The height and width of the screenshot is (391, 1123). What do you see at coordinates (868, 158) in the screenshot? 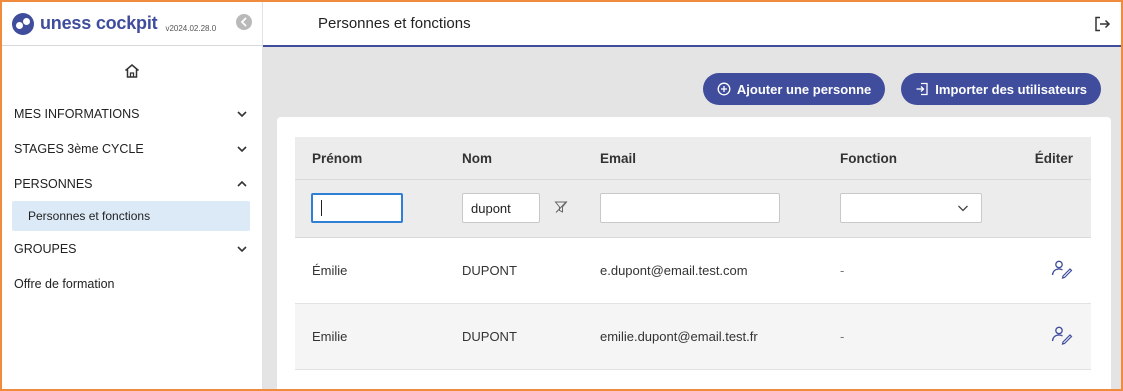
I see `column-header-fonction: Fonction` at bounding box center [868, 158].